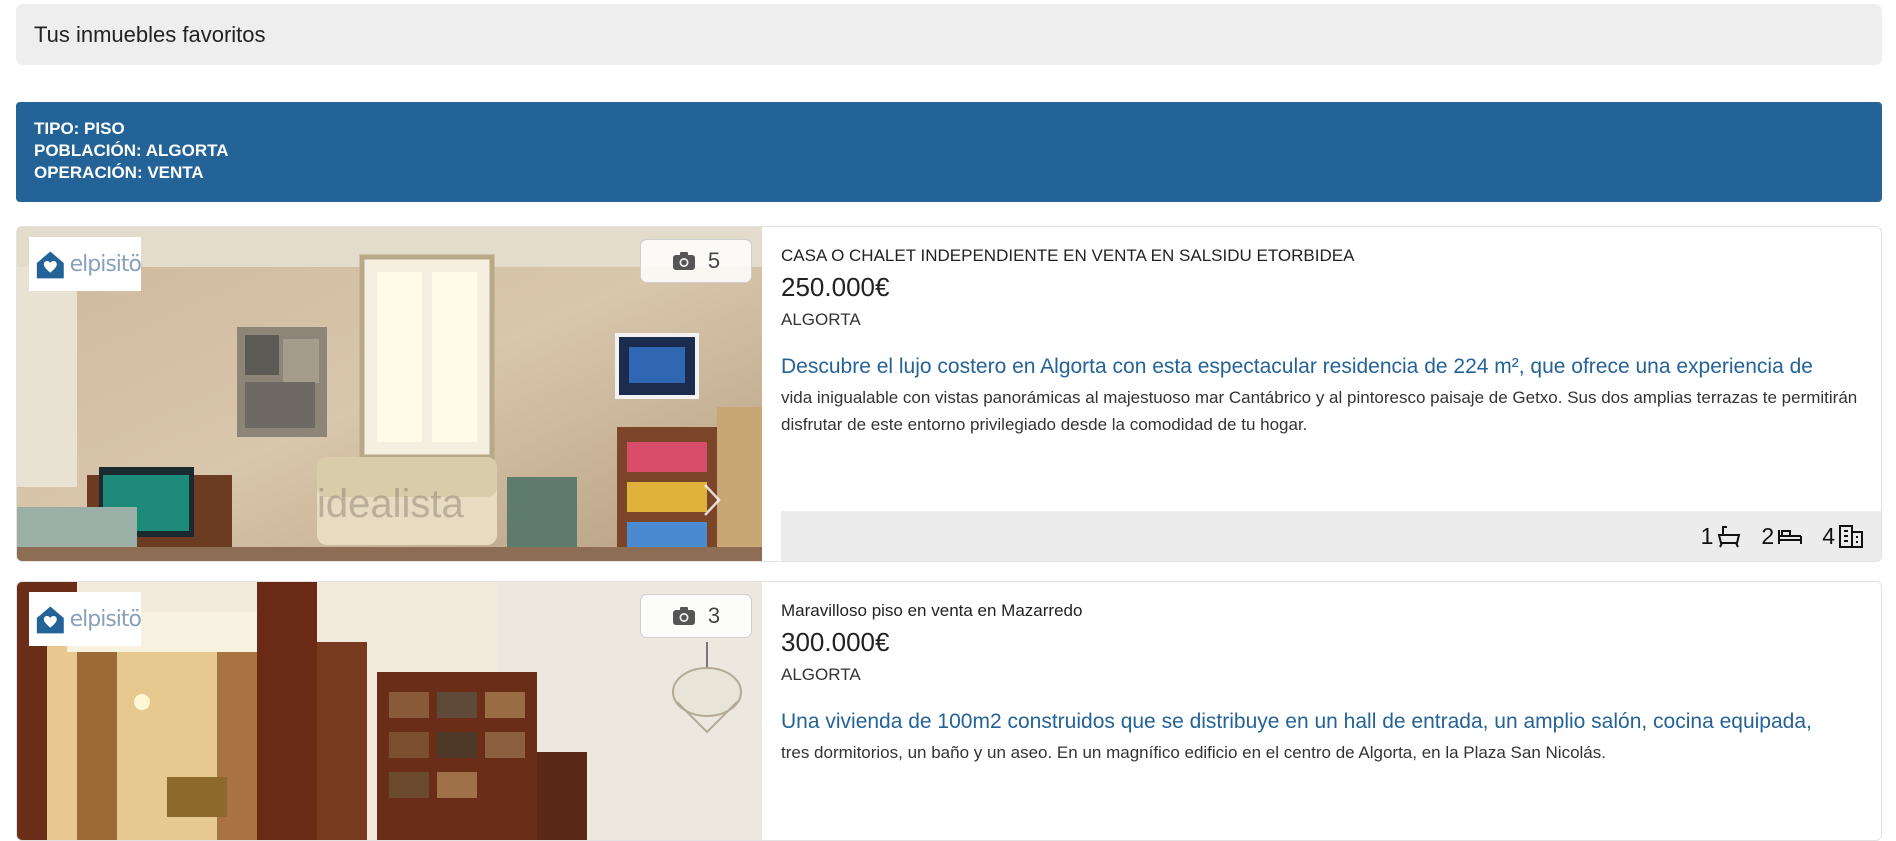 This screenshot has height=841, width=1896. I want to click on listing-price: 250.000€, so click(835, 287).